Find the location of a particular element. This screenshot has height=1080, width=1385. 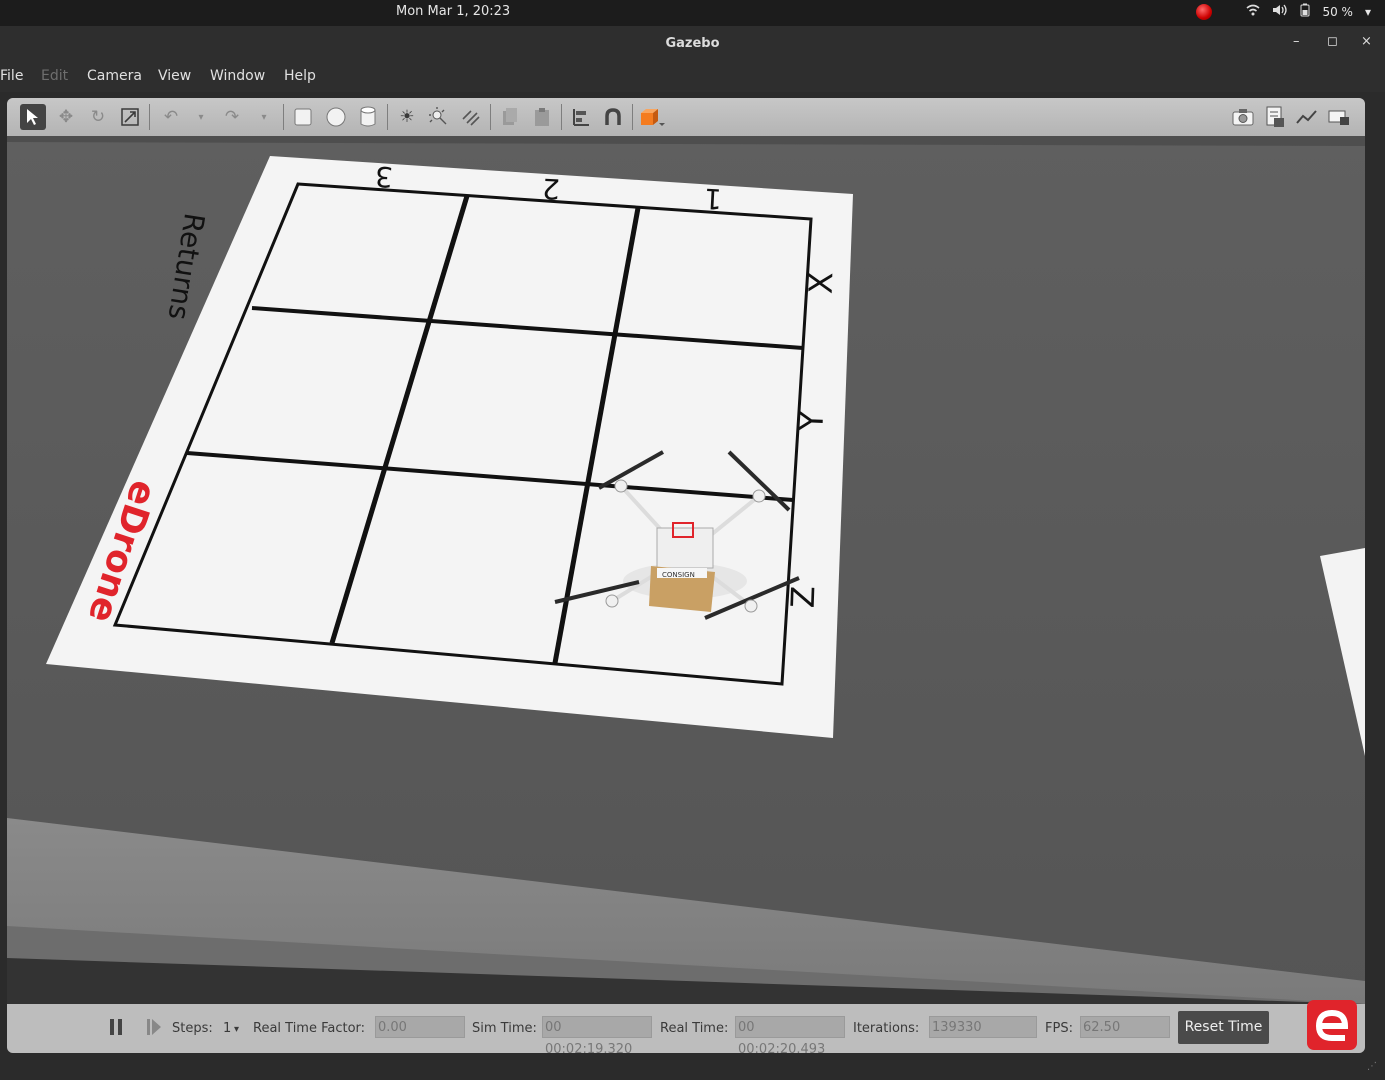

toolbar: ✥ ↻ ↶ ▾ ↷ ▾ ☀ is located at coordinates (686, 117).